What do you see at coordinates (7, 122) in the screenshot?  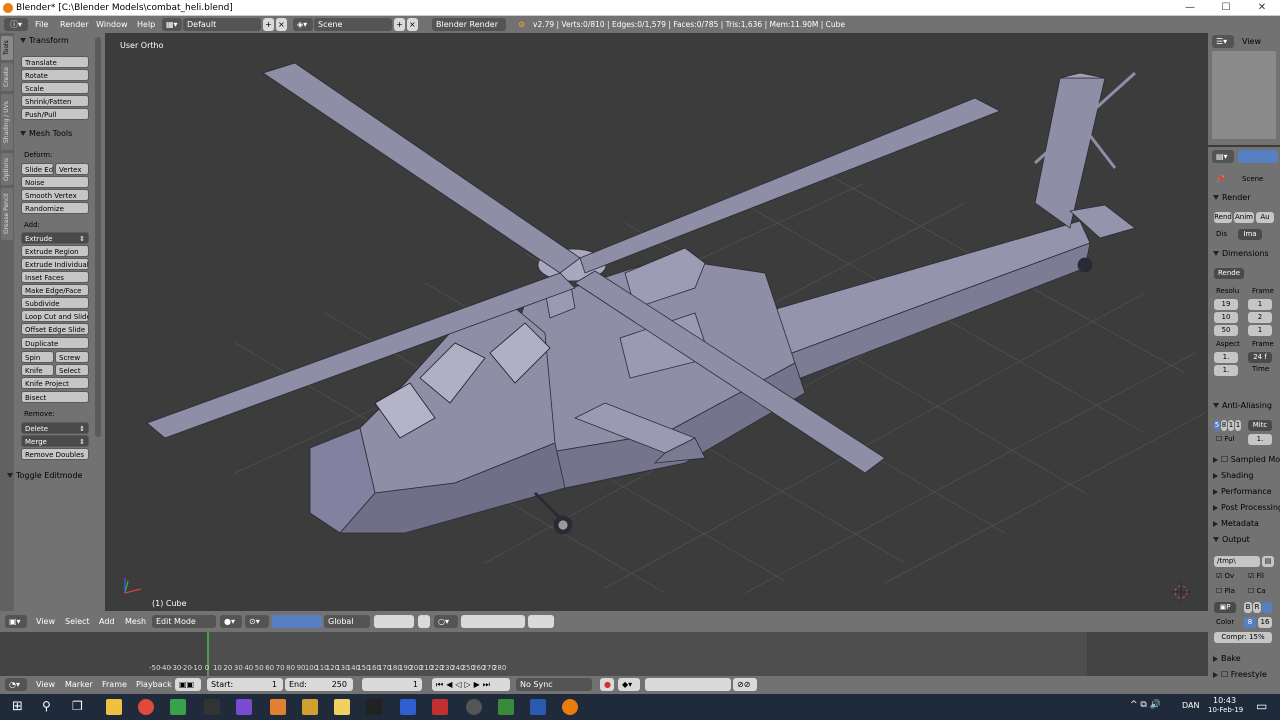 I see `tab-shading-uvs: Shading / UVs` at bounding box center [7, 122].